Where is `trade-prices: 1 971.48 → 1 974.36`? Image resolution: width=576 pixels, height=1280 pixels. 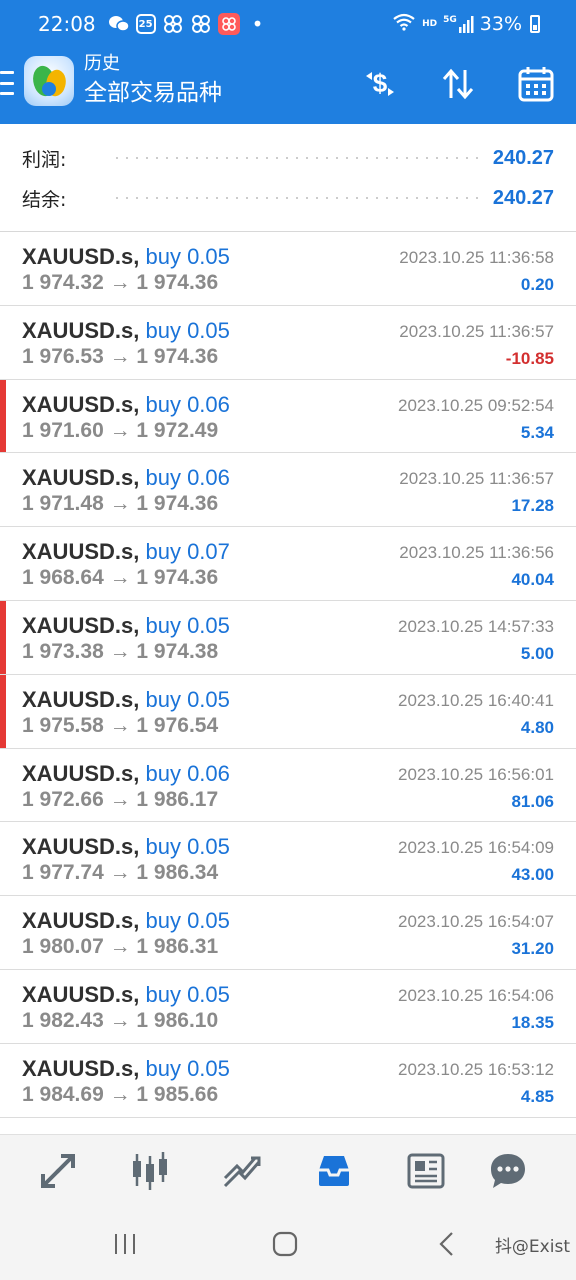 trade-prices: 1 971.48 → 1 974.36 is located at coordinates (120, 504).